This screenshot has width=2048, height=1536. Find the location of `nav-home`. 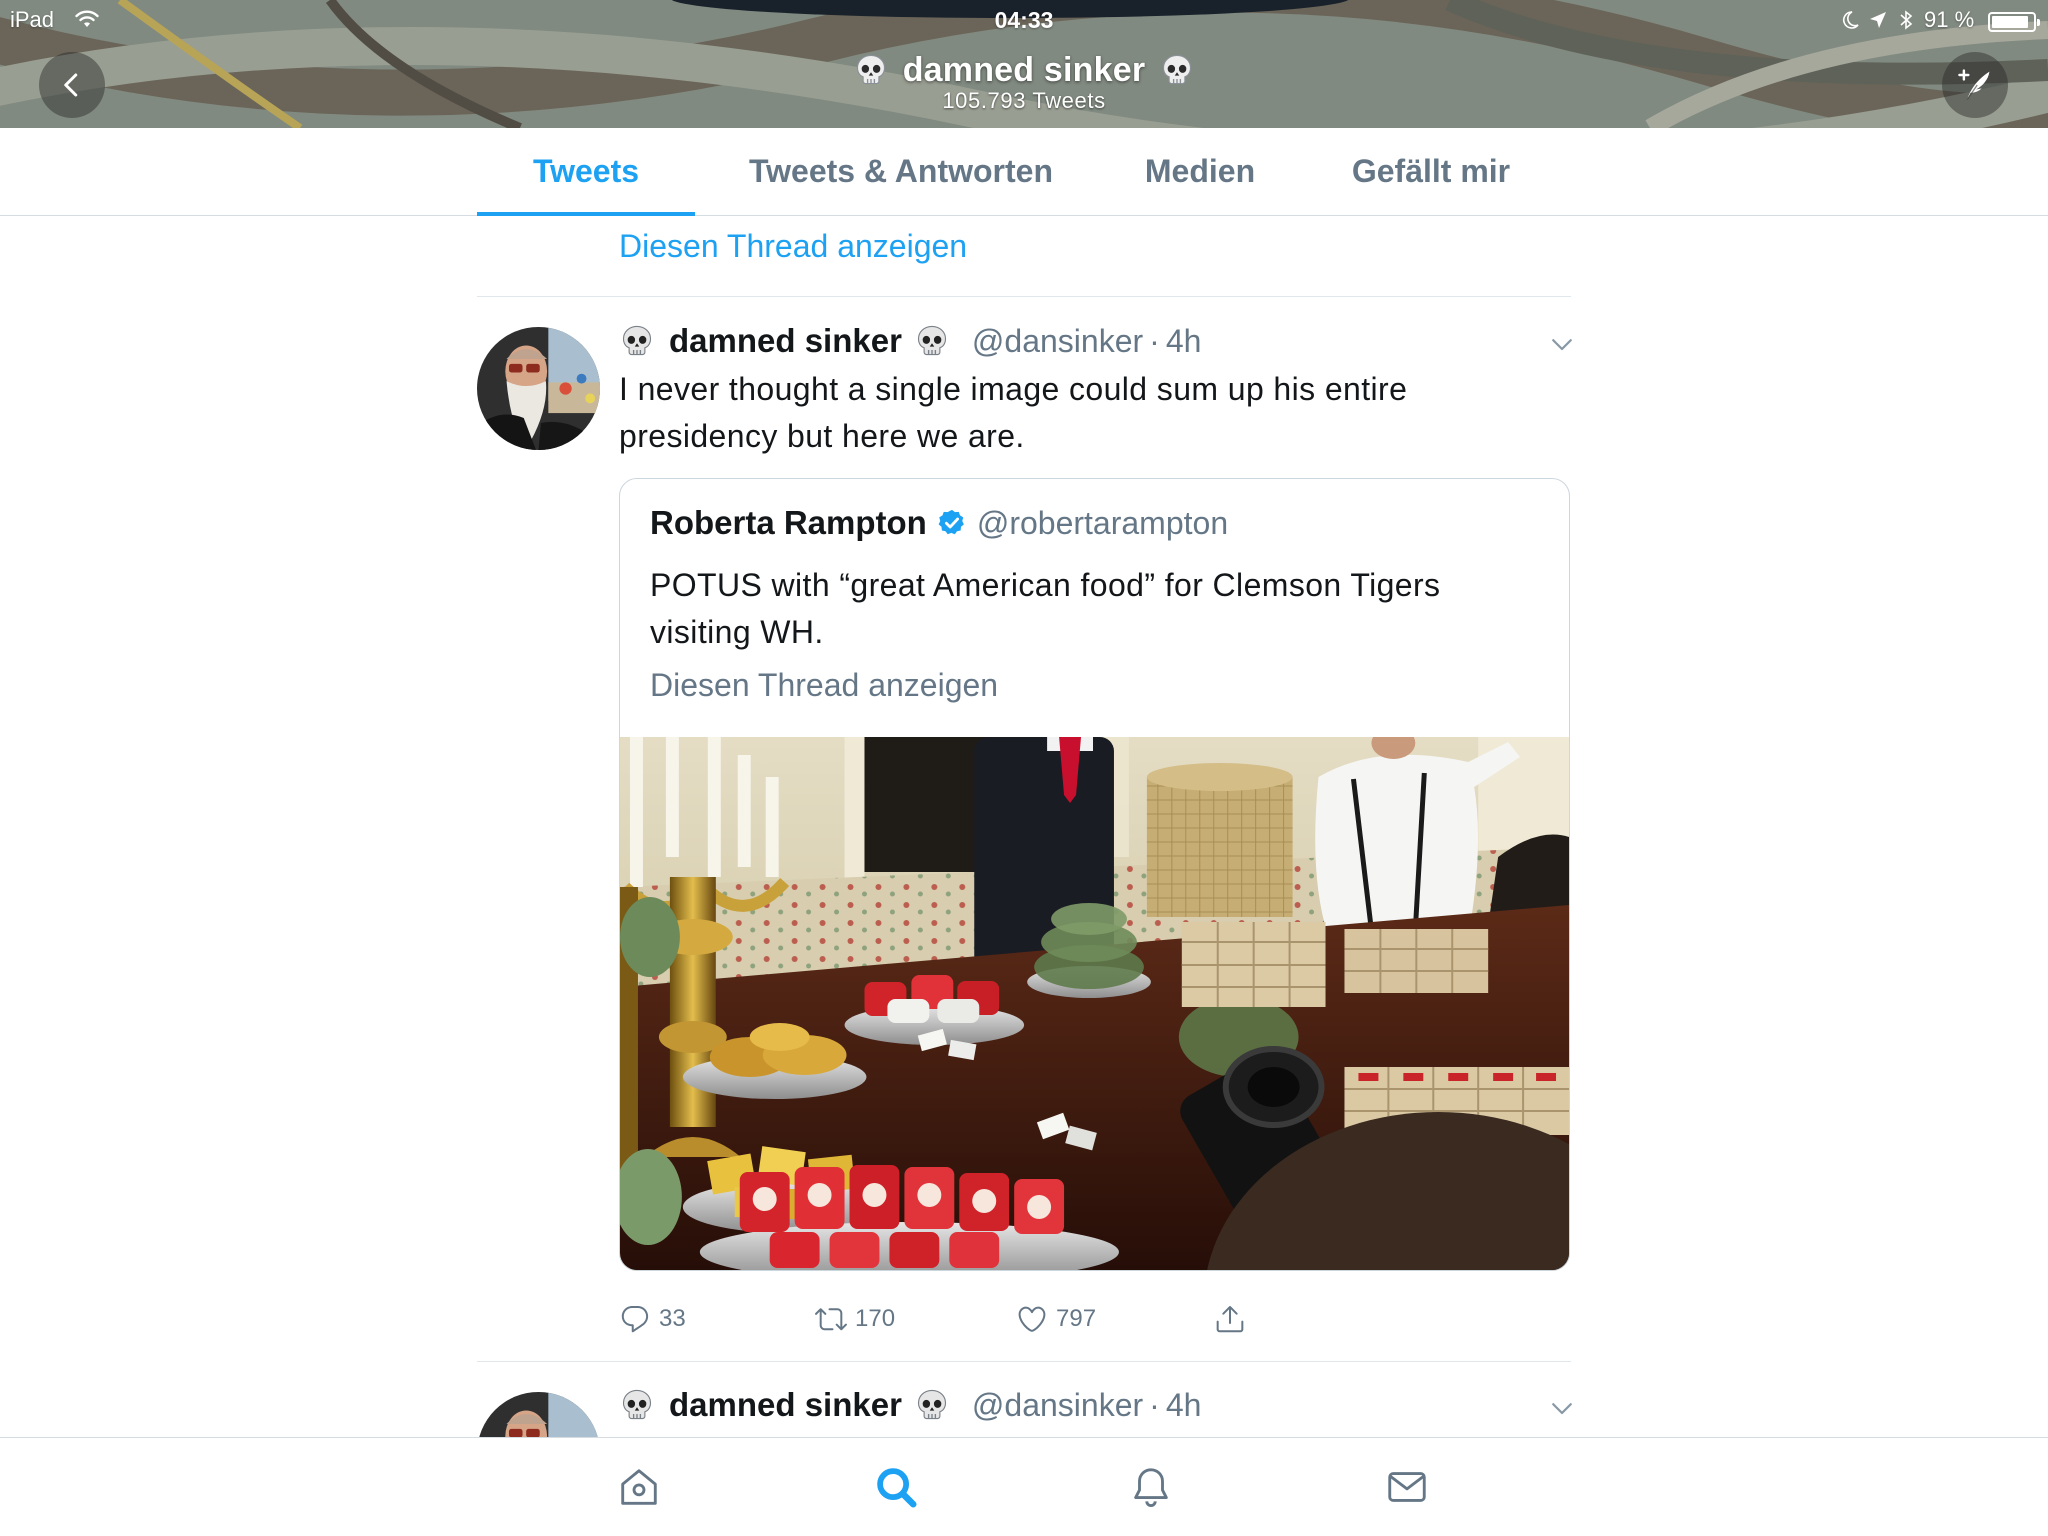

nav-home is located at coordinates (639, 1487).